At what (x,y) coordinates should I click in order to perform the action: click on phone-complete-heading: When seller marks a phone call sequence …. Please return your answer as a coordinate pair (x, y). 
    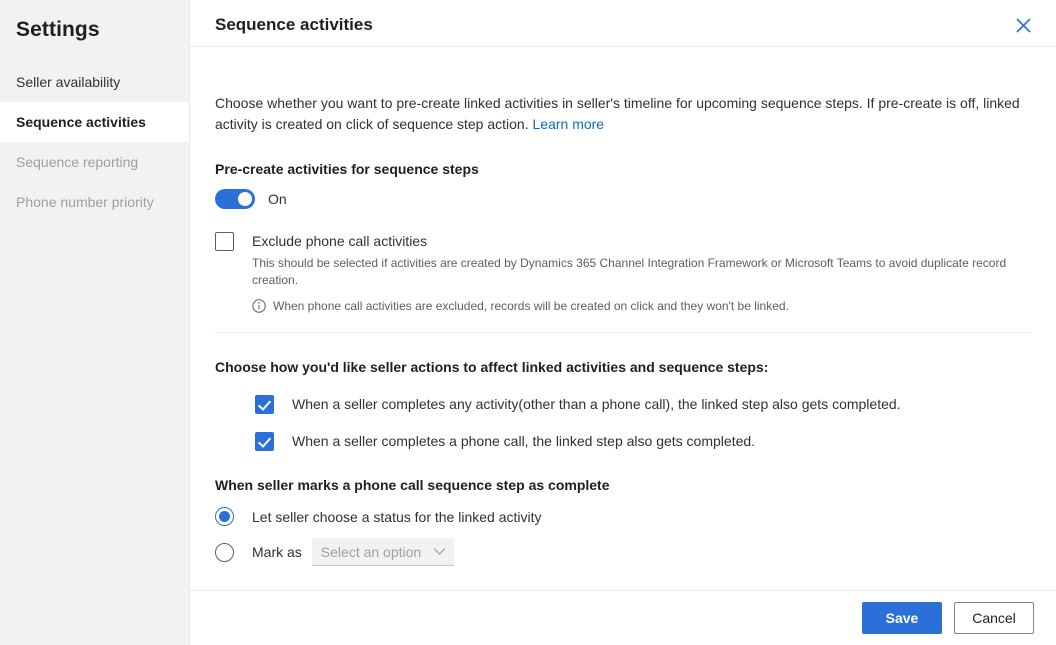
    Looking at the image, I should click on (412, 485).